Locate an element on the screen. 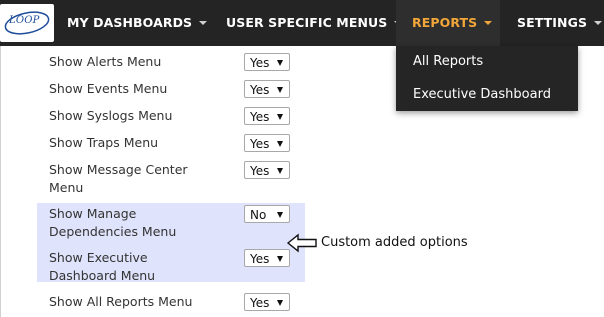  setting-label-message-center: Show Message Center Menu is located at coordinates (118, 178).